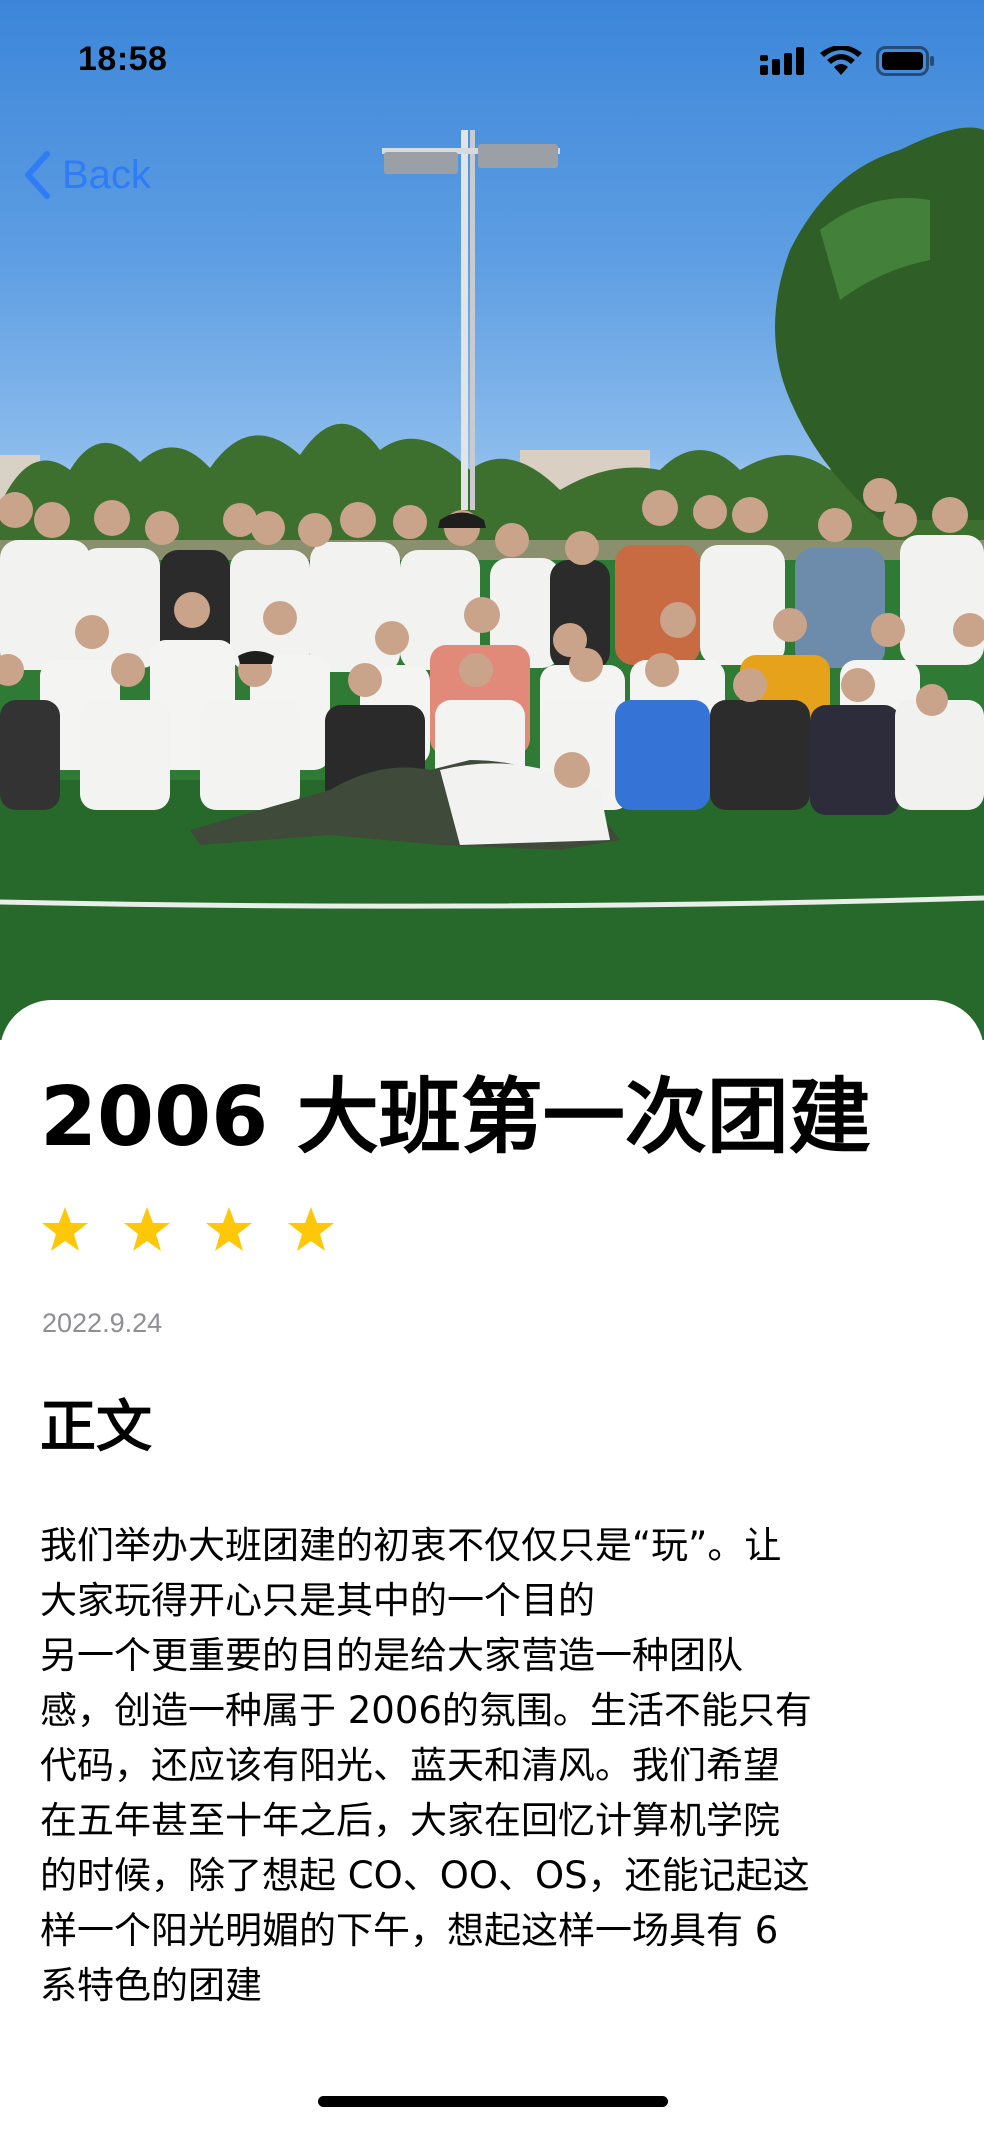 This screenshot has width=984, height=2130. Describe the element at coordinates (841, 60) in the screenshot. I see `wifi-icon` at that location.